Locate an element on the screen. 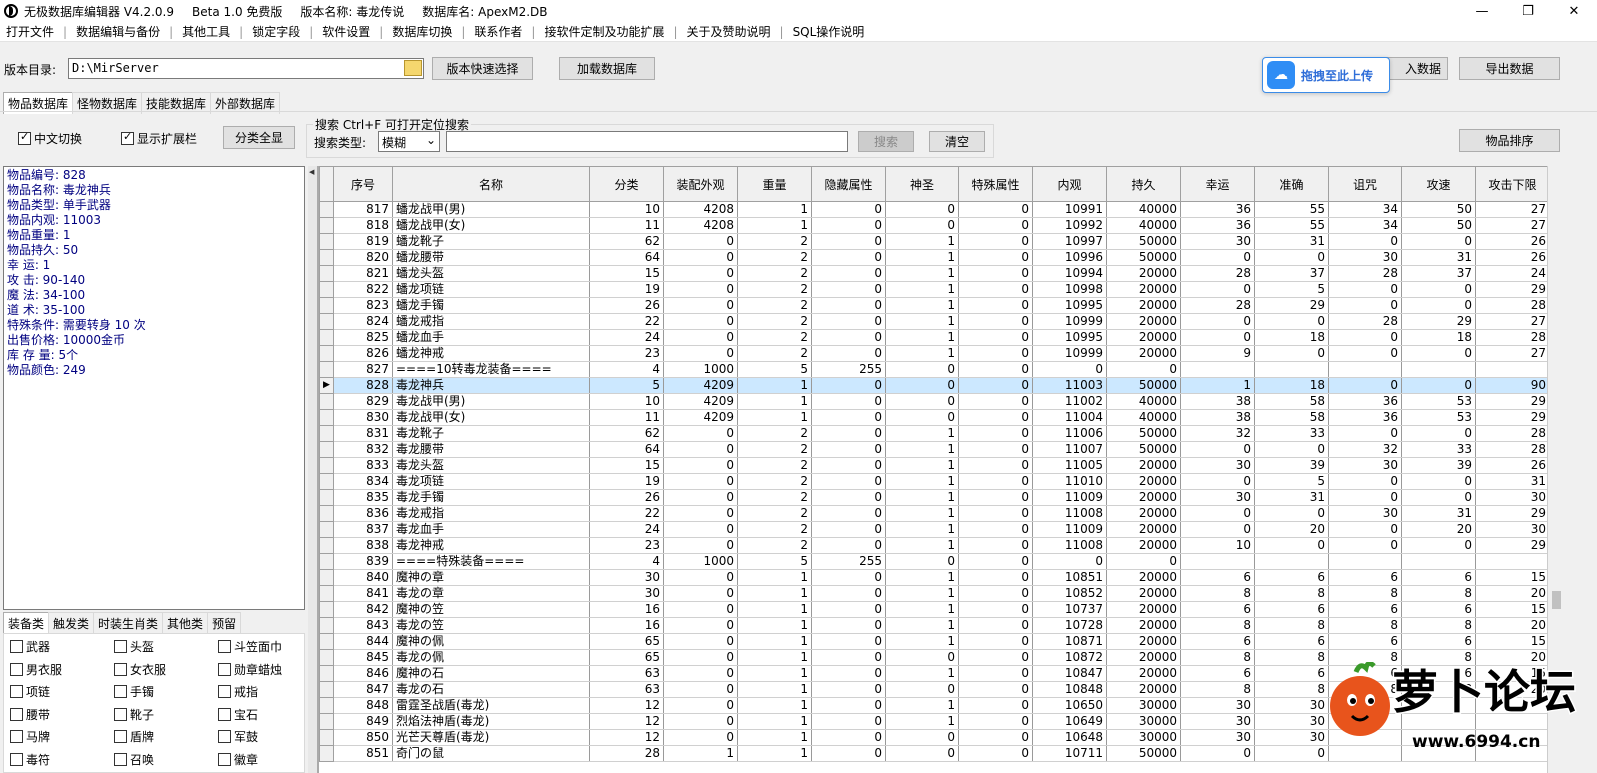  table-cell: 蟠龙腰带 is located at coordinates (491, 257).